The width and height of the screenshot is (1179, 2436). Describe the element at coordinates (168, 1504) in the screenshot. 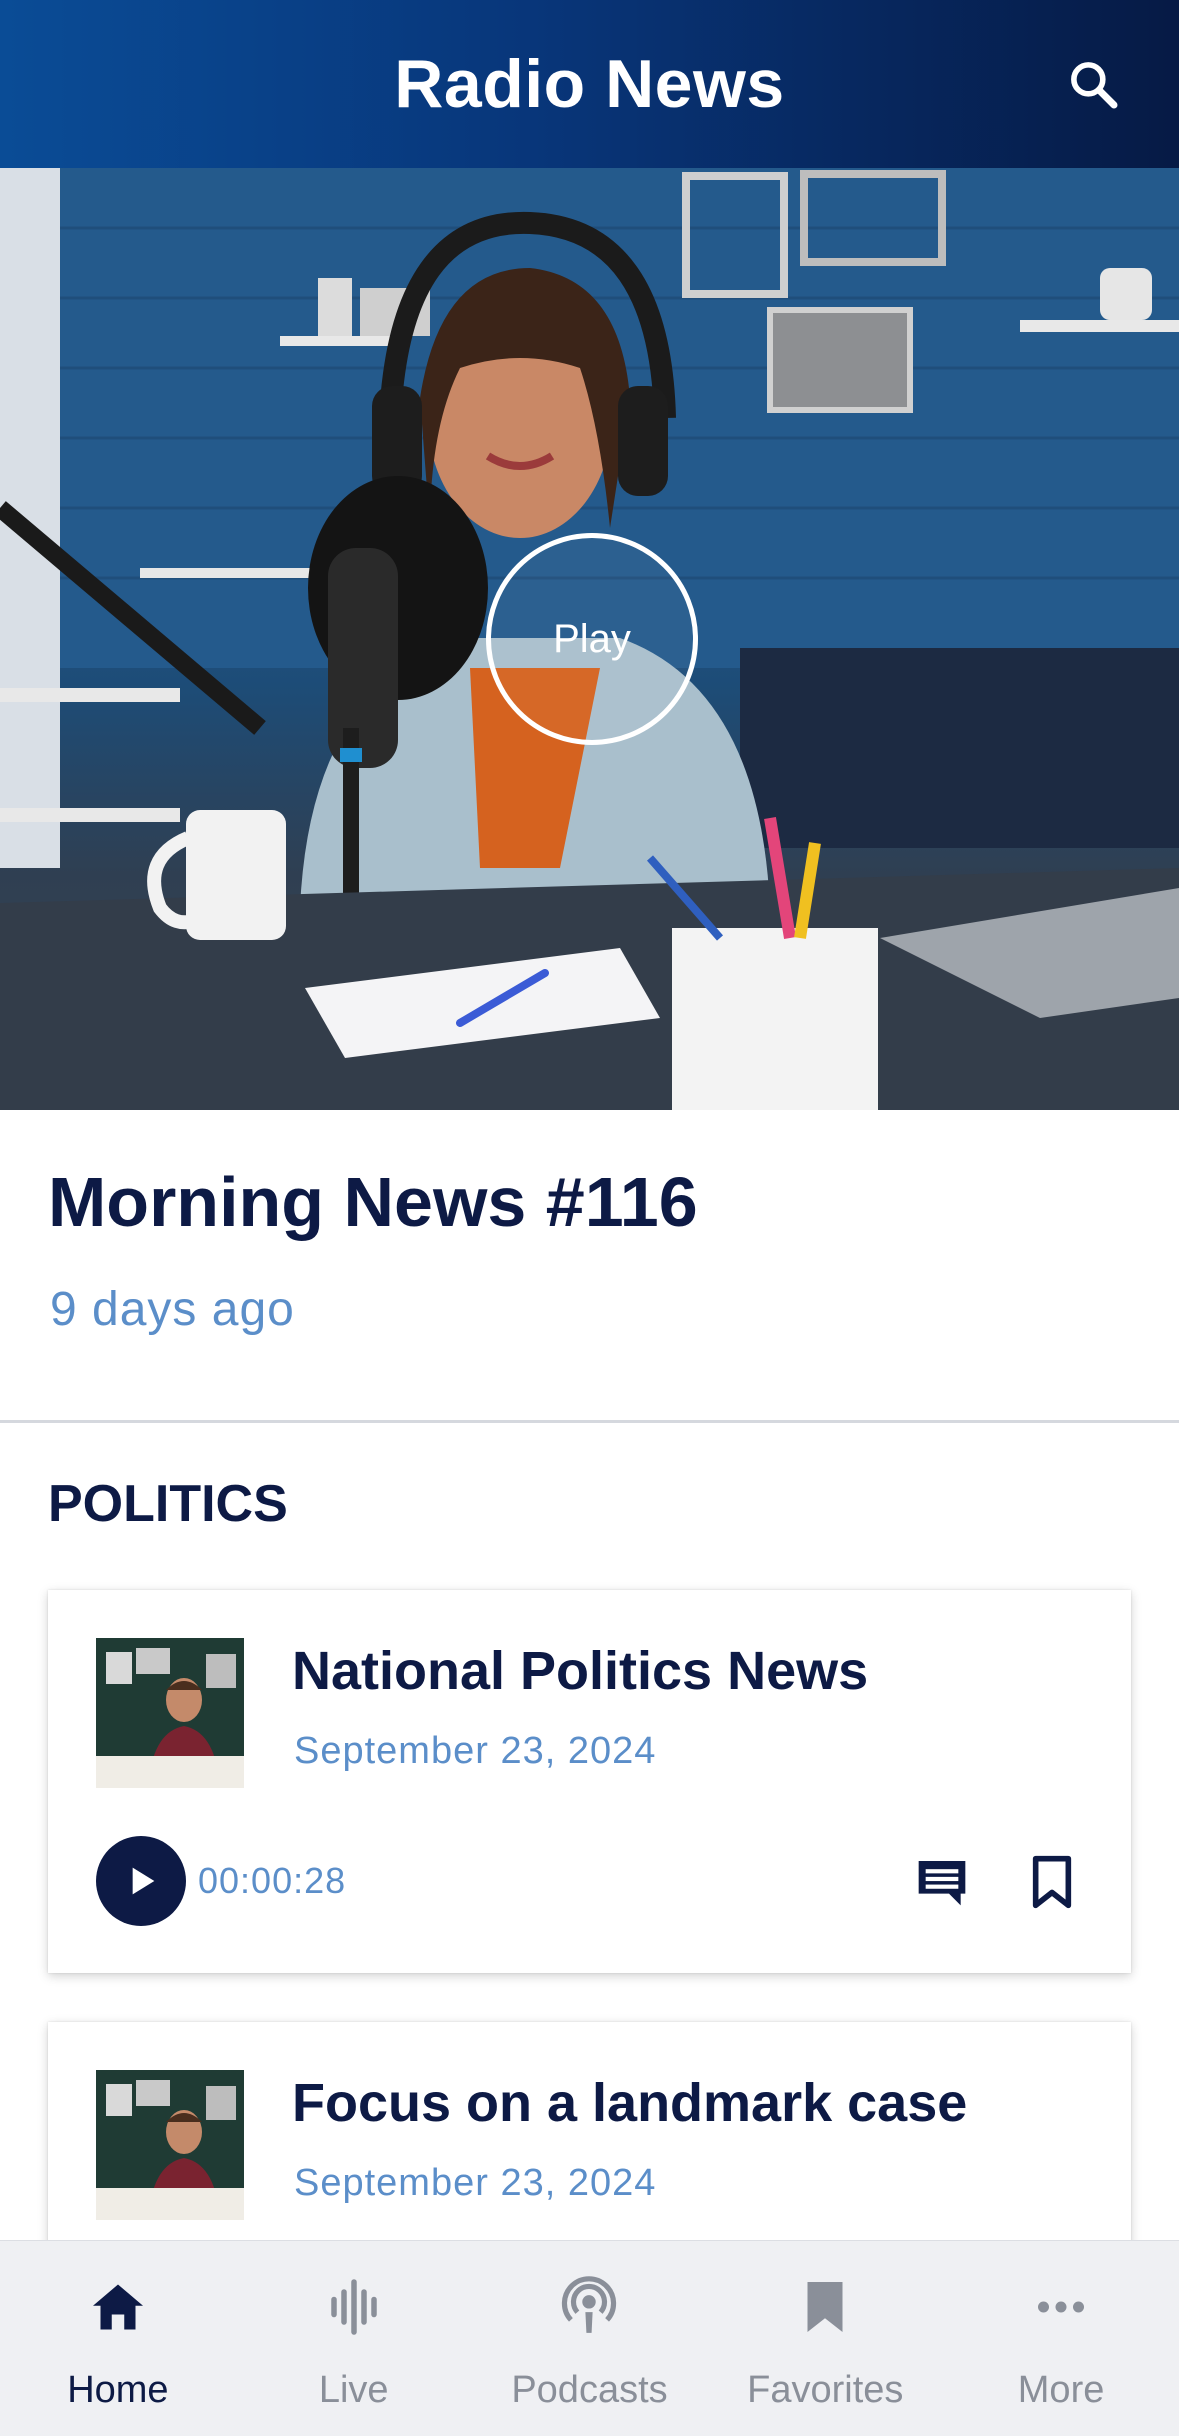

I see `section-heading: POLITICS` at that location.